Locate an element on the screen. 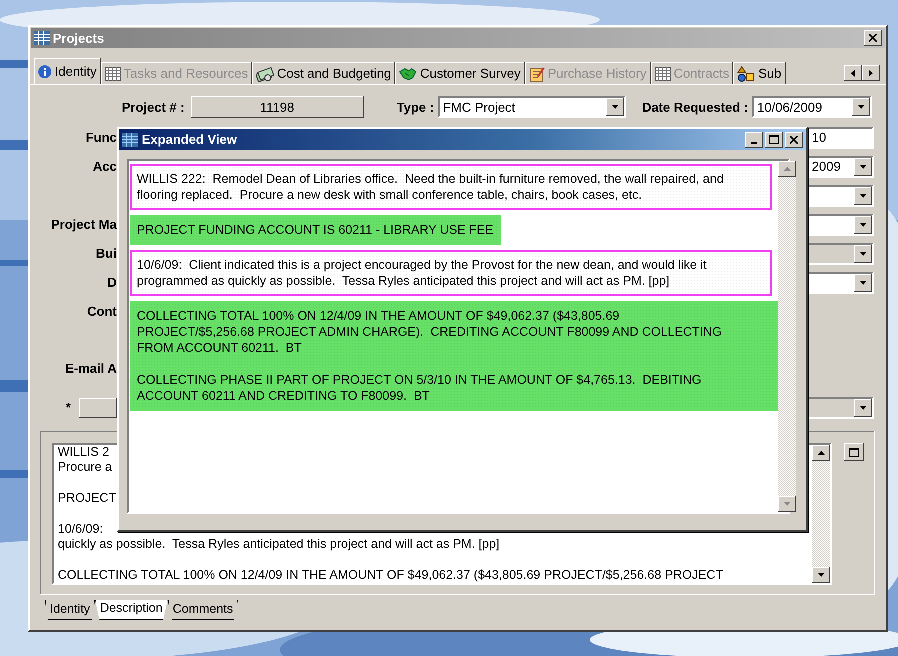 This screenshot has width=898, height=656. project-number-field: 11198 is located at coordinates (277, 107).